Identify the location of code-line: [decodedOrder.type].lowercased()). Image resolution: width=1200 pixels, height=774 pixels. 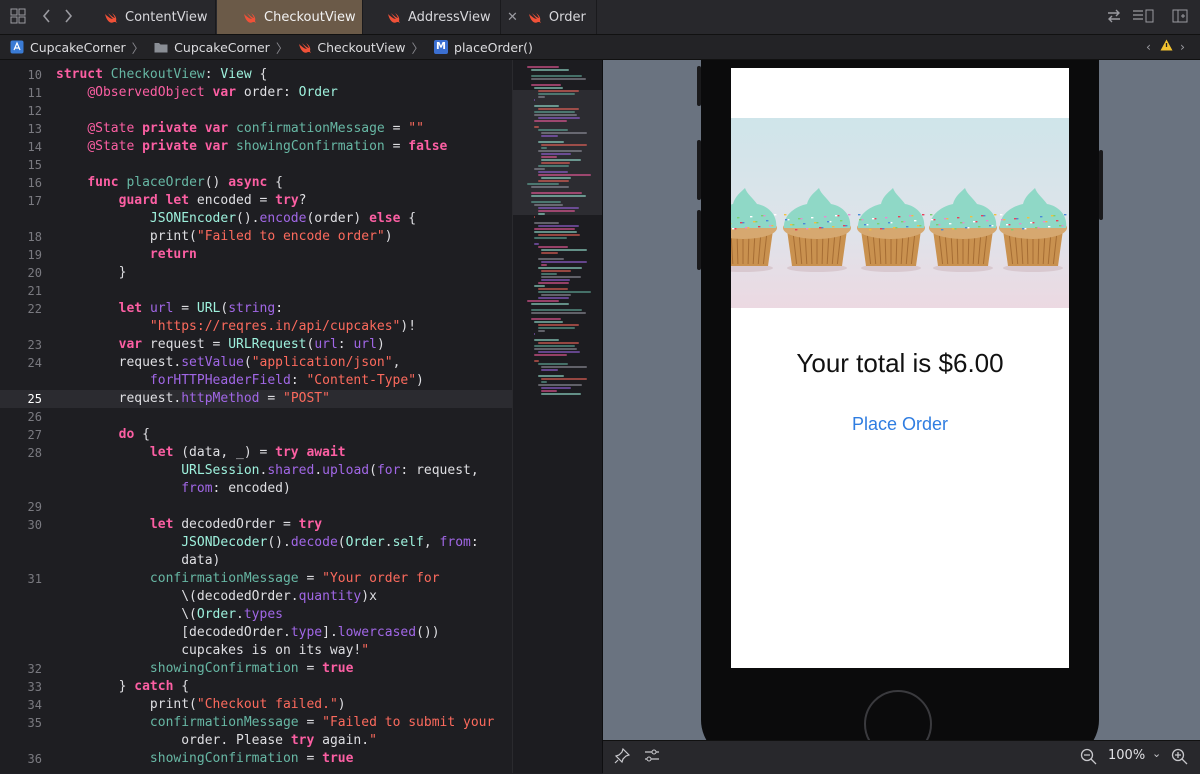
(256, 633).